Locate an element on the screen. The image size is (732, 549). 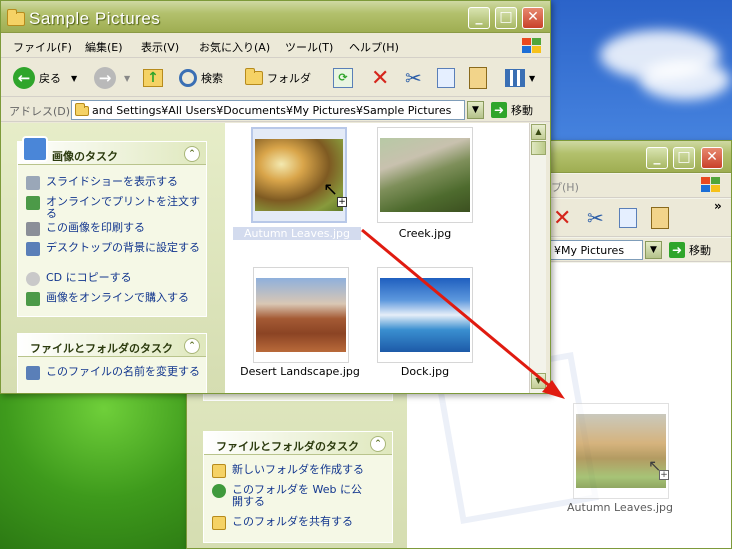
task-print: この画像を印刷する is located at coordinates (85, 229).